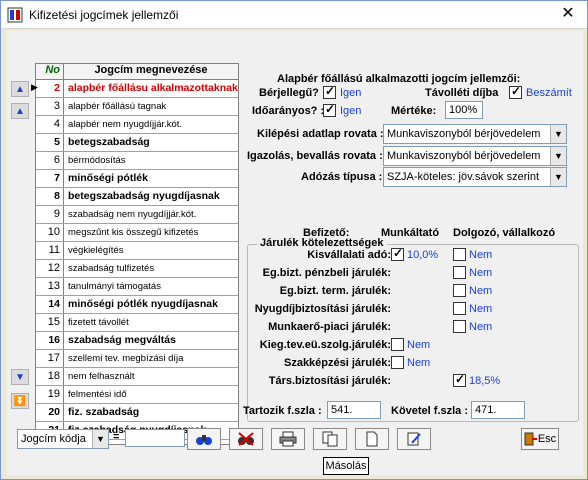 This screenshot has width=588, height=480. Describe the element at coordinates (50, 412) in the screenshot. I see `row-number: 20` at that location.